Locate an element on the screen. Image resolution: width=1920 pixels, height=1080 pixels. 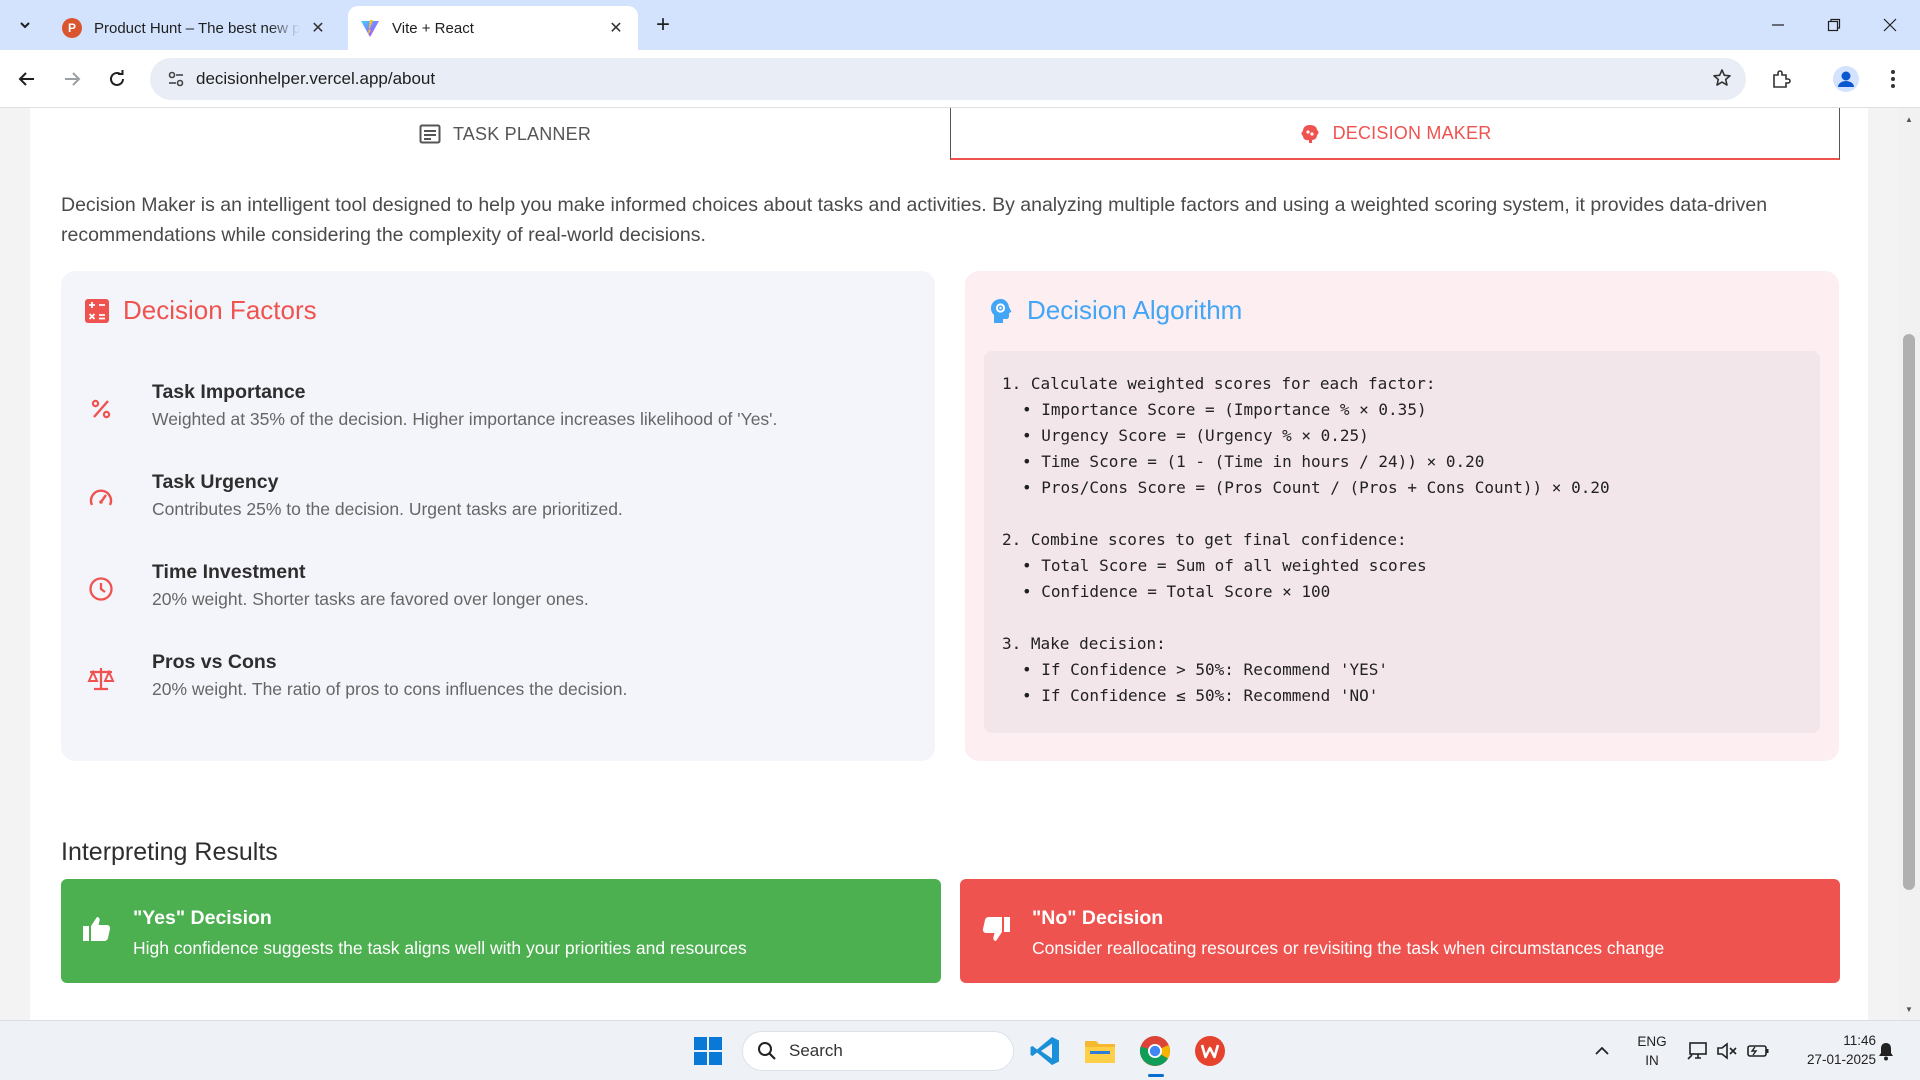
browser-tab-vite-react: Vite + React ✕ is located at coordinates (493, 28).